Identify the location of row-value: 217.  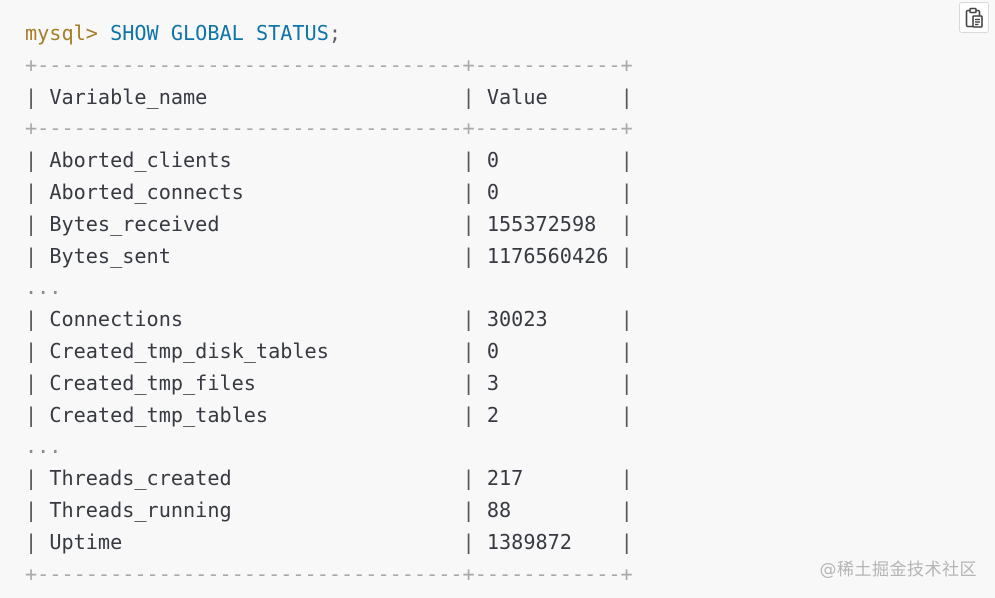
(547, 478).